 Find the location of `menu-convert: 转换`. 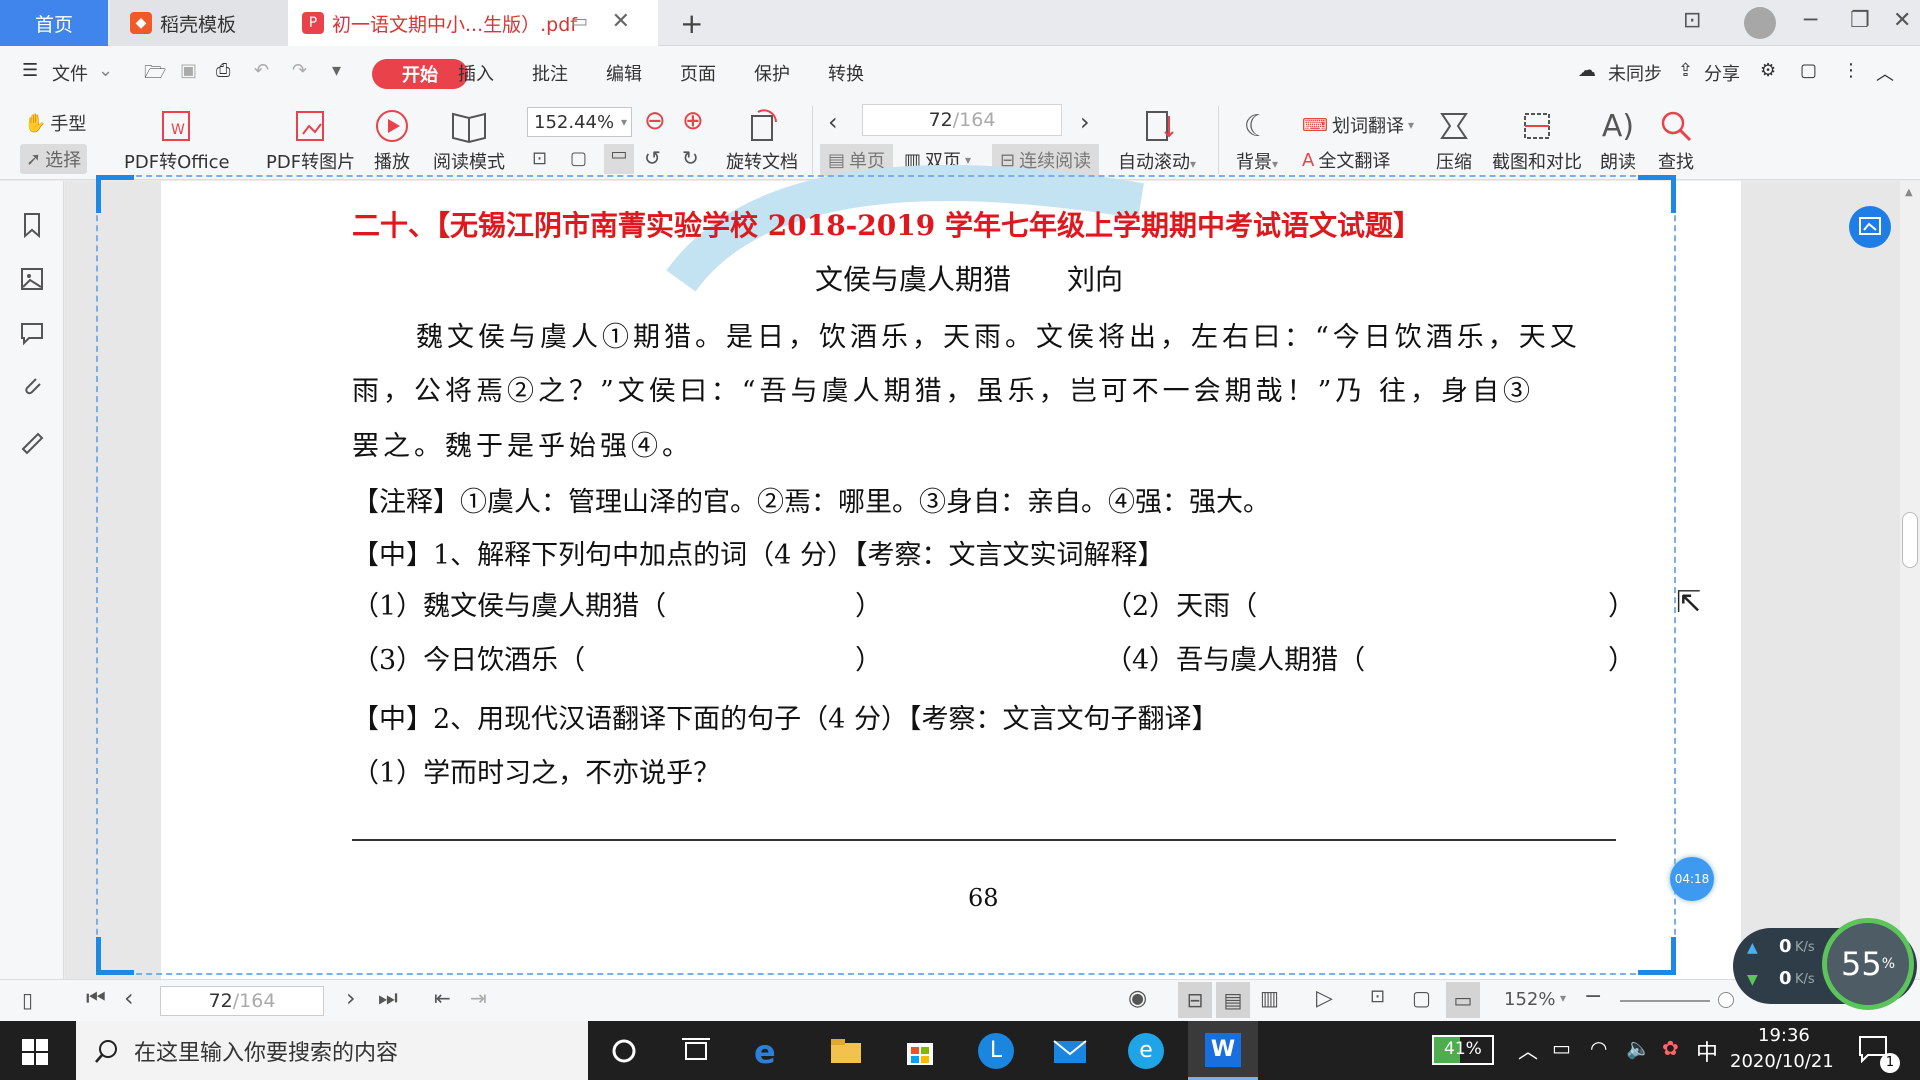

menu-convert: 转换 is located at coordinates (846, 73).